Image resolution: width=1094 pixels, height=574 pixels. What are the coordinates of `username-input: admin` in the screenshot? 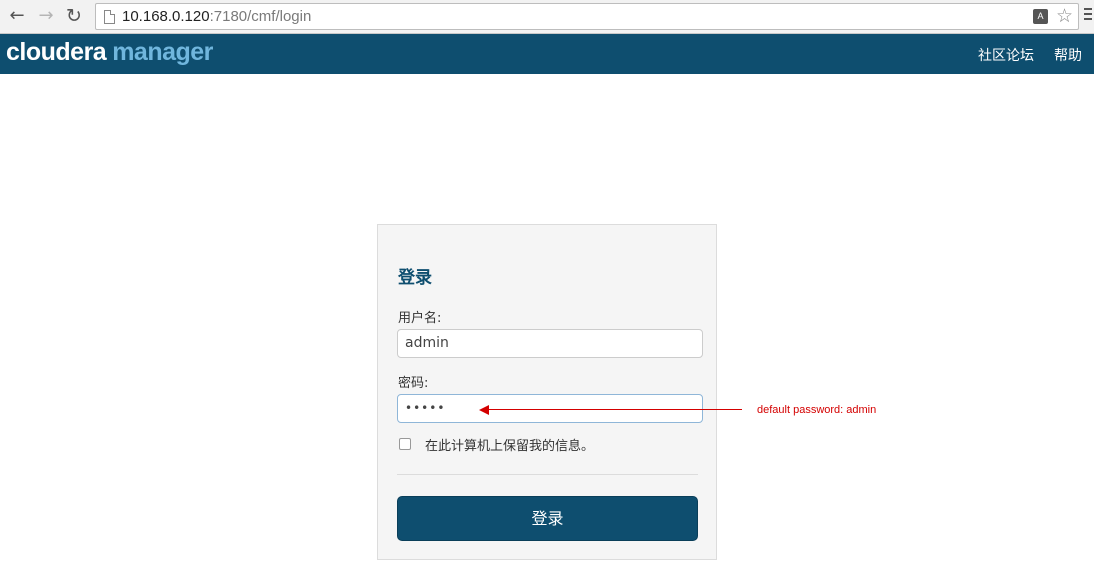 It's located at (550, 343).